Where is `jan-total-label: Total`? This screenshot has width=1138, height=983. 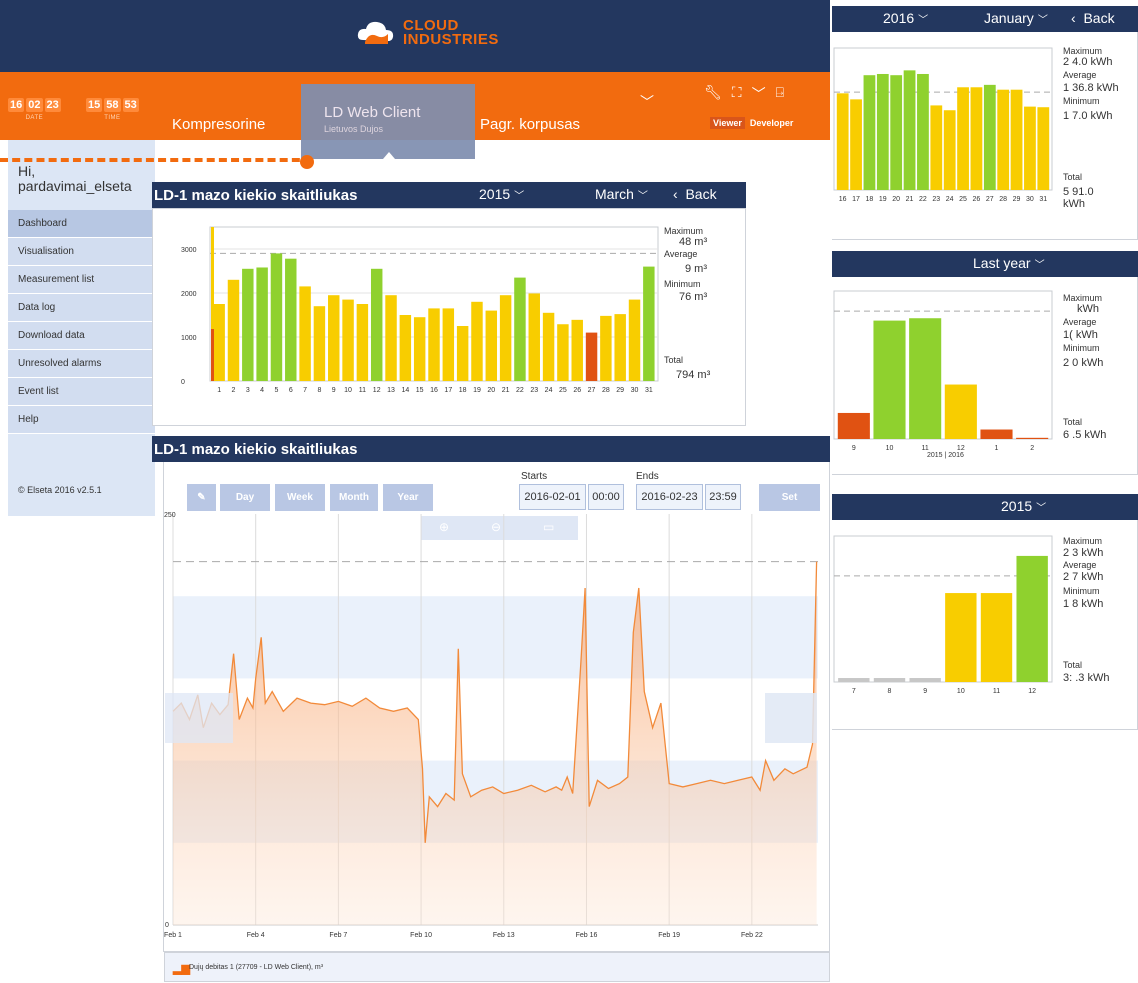
jan-total-label: Total is located at coordinates (1073, 177).